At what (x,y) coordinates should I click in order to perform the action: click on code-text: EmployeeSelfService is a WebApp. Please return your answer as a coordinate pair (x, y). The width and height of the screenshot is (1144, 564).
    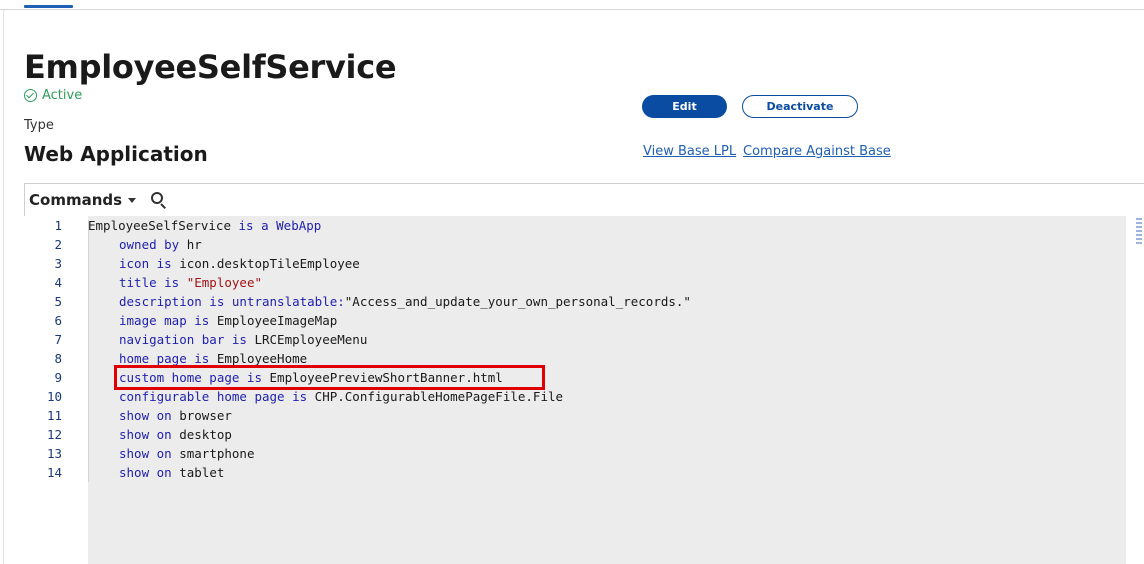
    Looking at the image, I should click on (204, 225).